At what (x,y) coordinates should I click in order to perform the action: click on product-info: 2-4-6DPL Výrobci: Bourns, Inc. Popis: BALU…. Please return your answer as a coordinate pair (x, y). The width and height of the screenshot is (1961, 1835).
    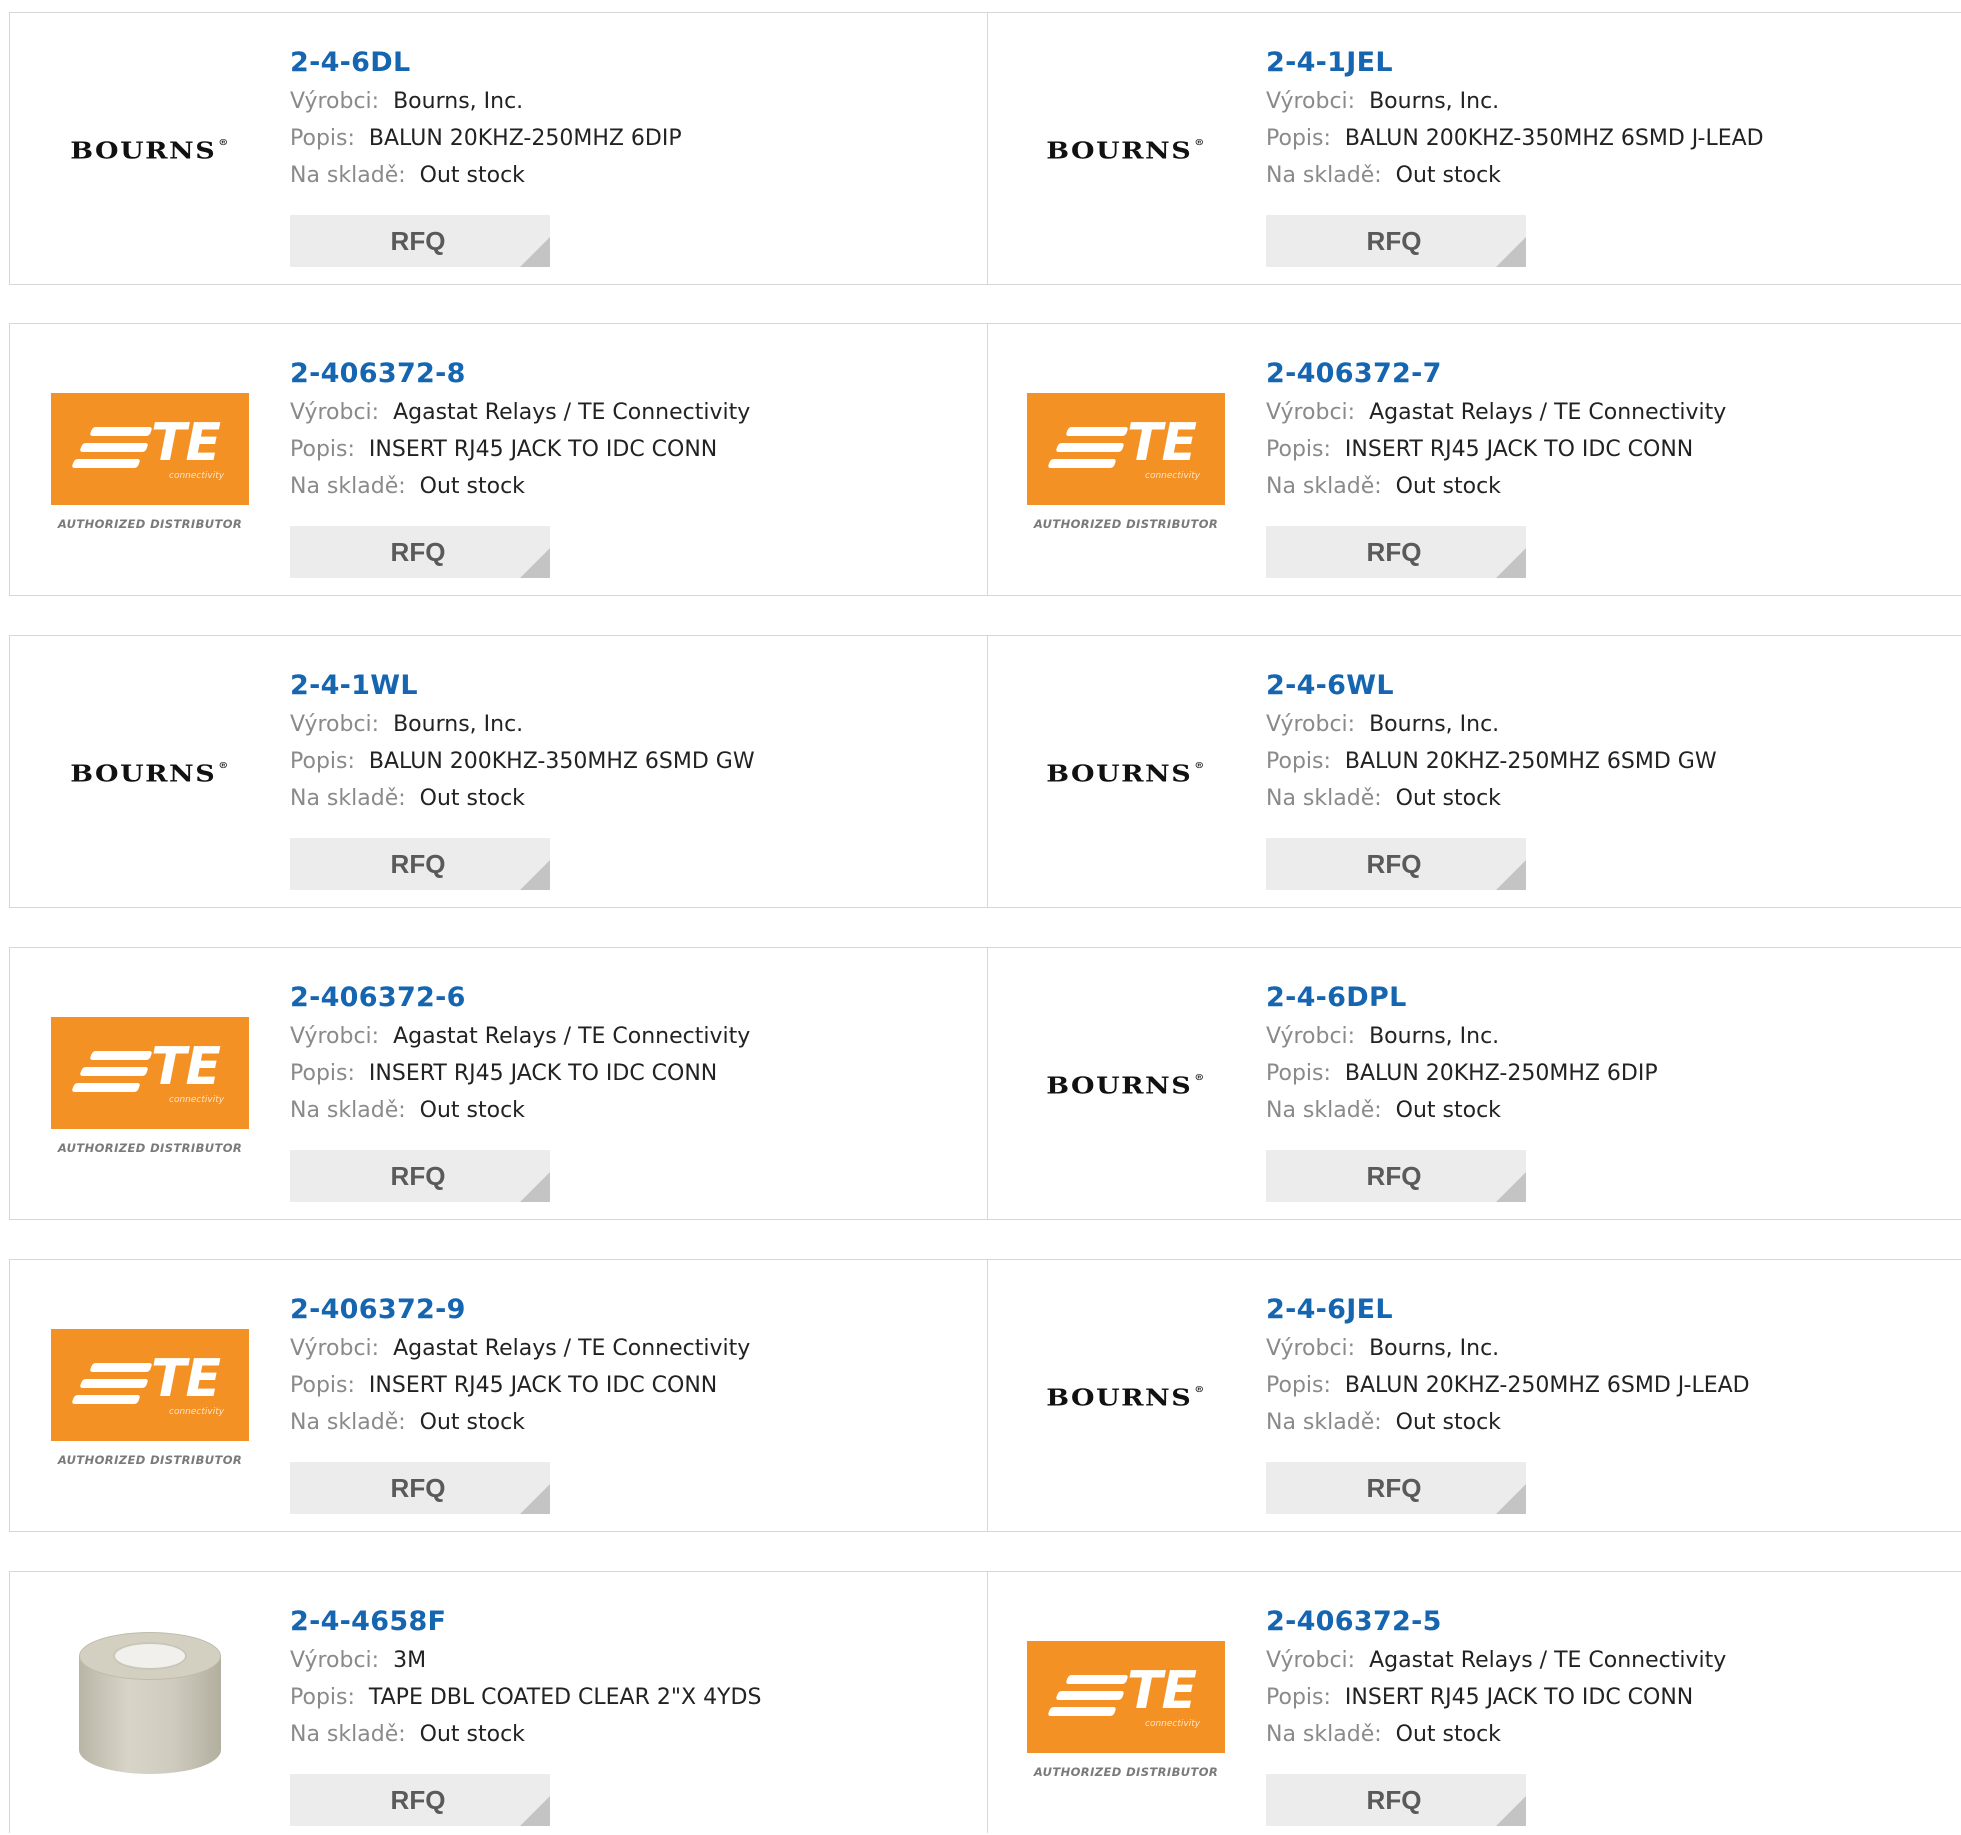
    Looking at the image, I should click on (1462, 1053).